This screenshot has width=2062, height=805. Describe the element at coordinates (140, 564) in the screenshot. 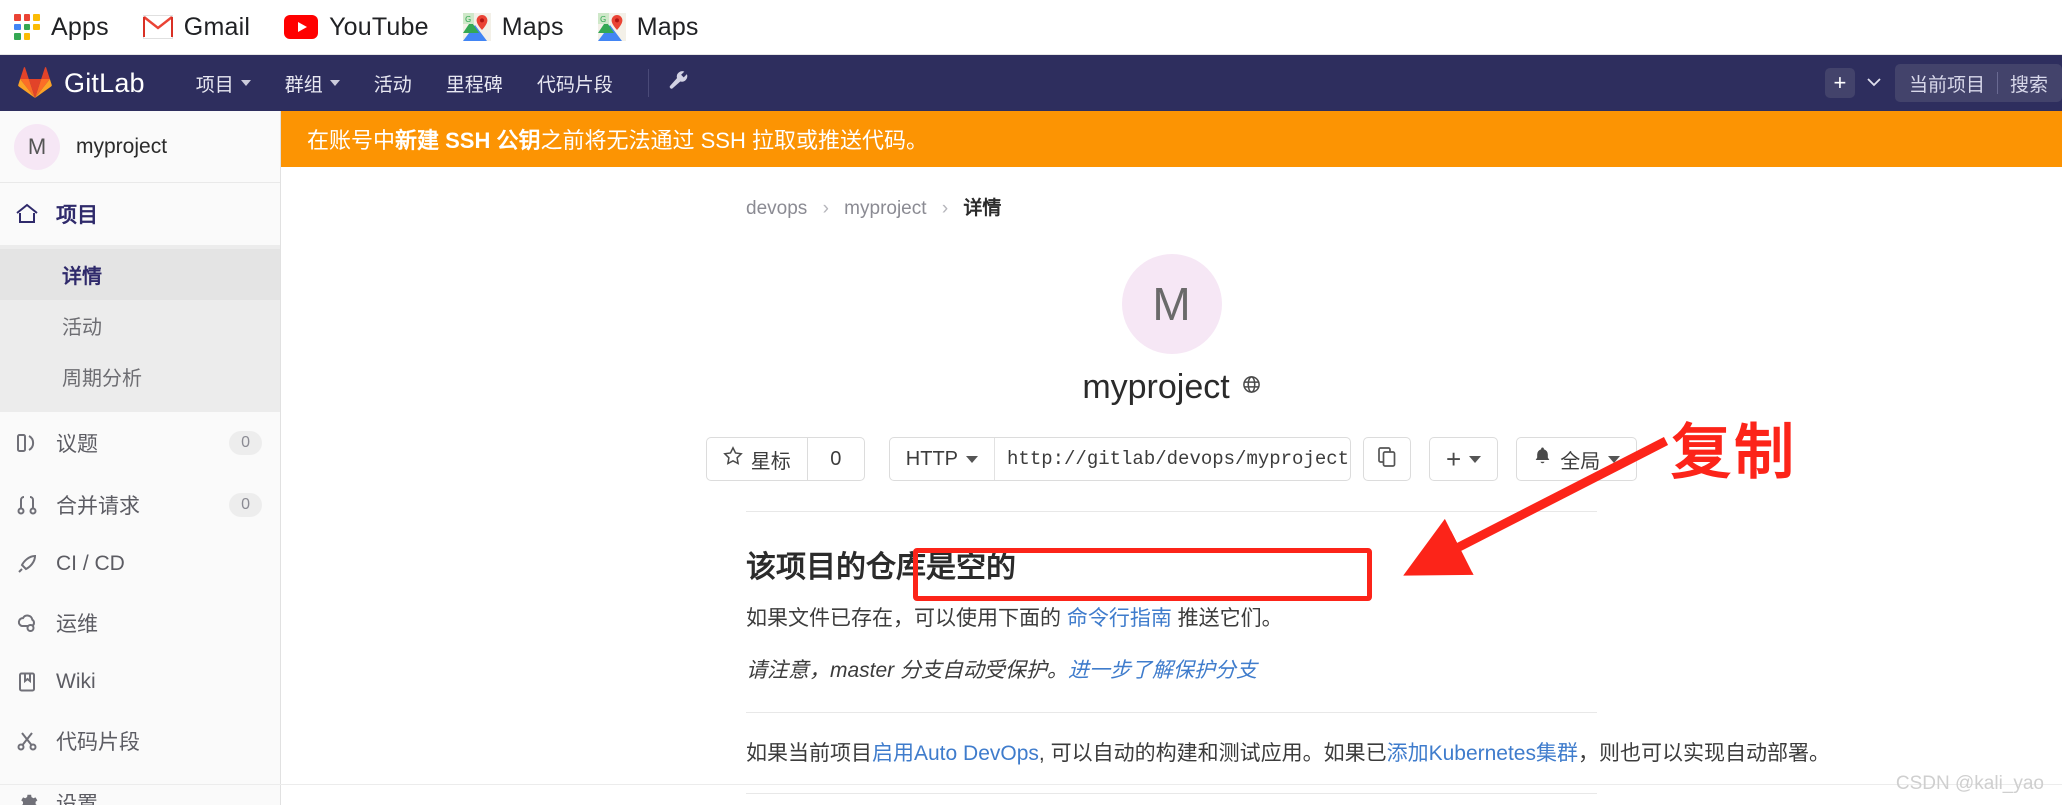

I see `sidebar-item-cicd: CI / CD` at that location.